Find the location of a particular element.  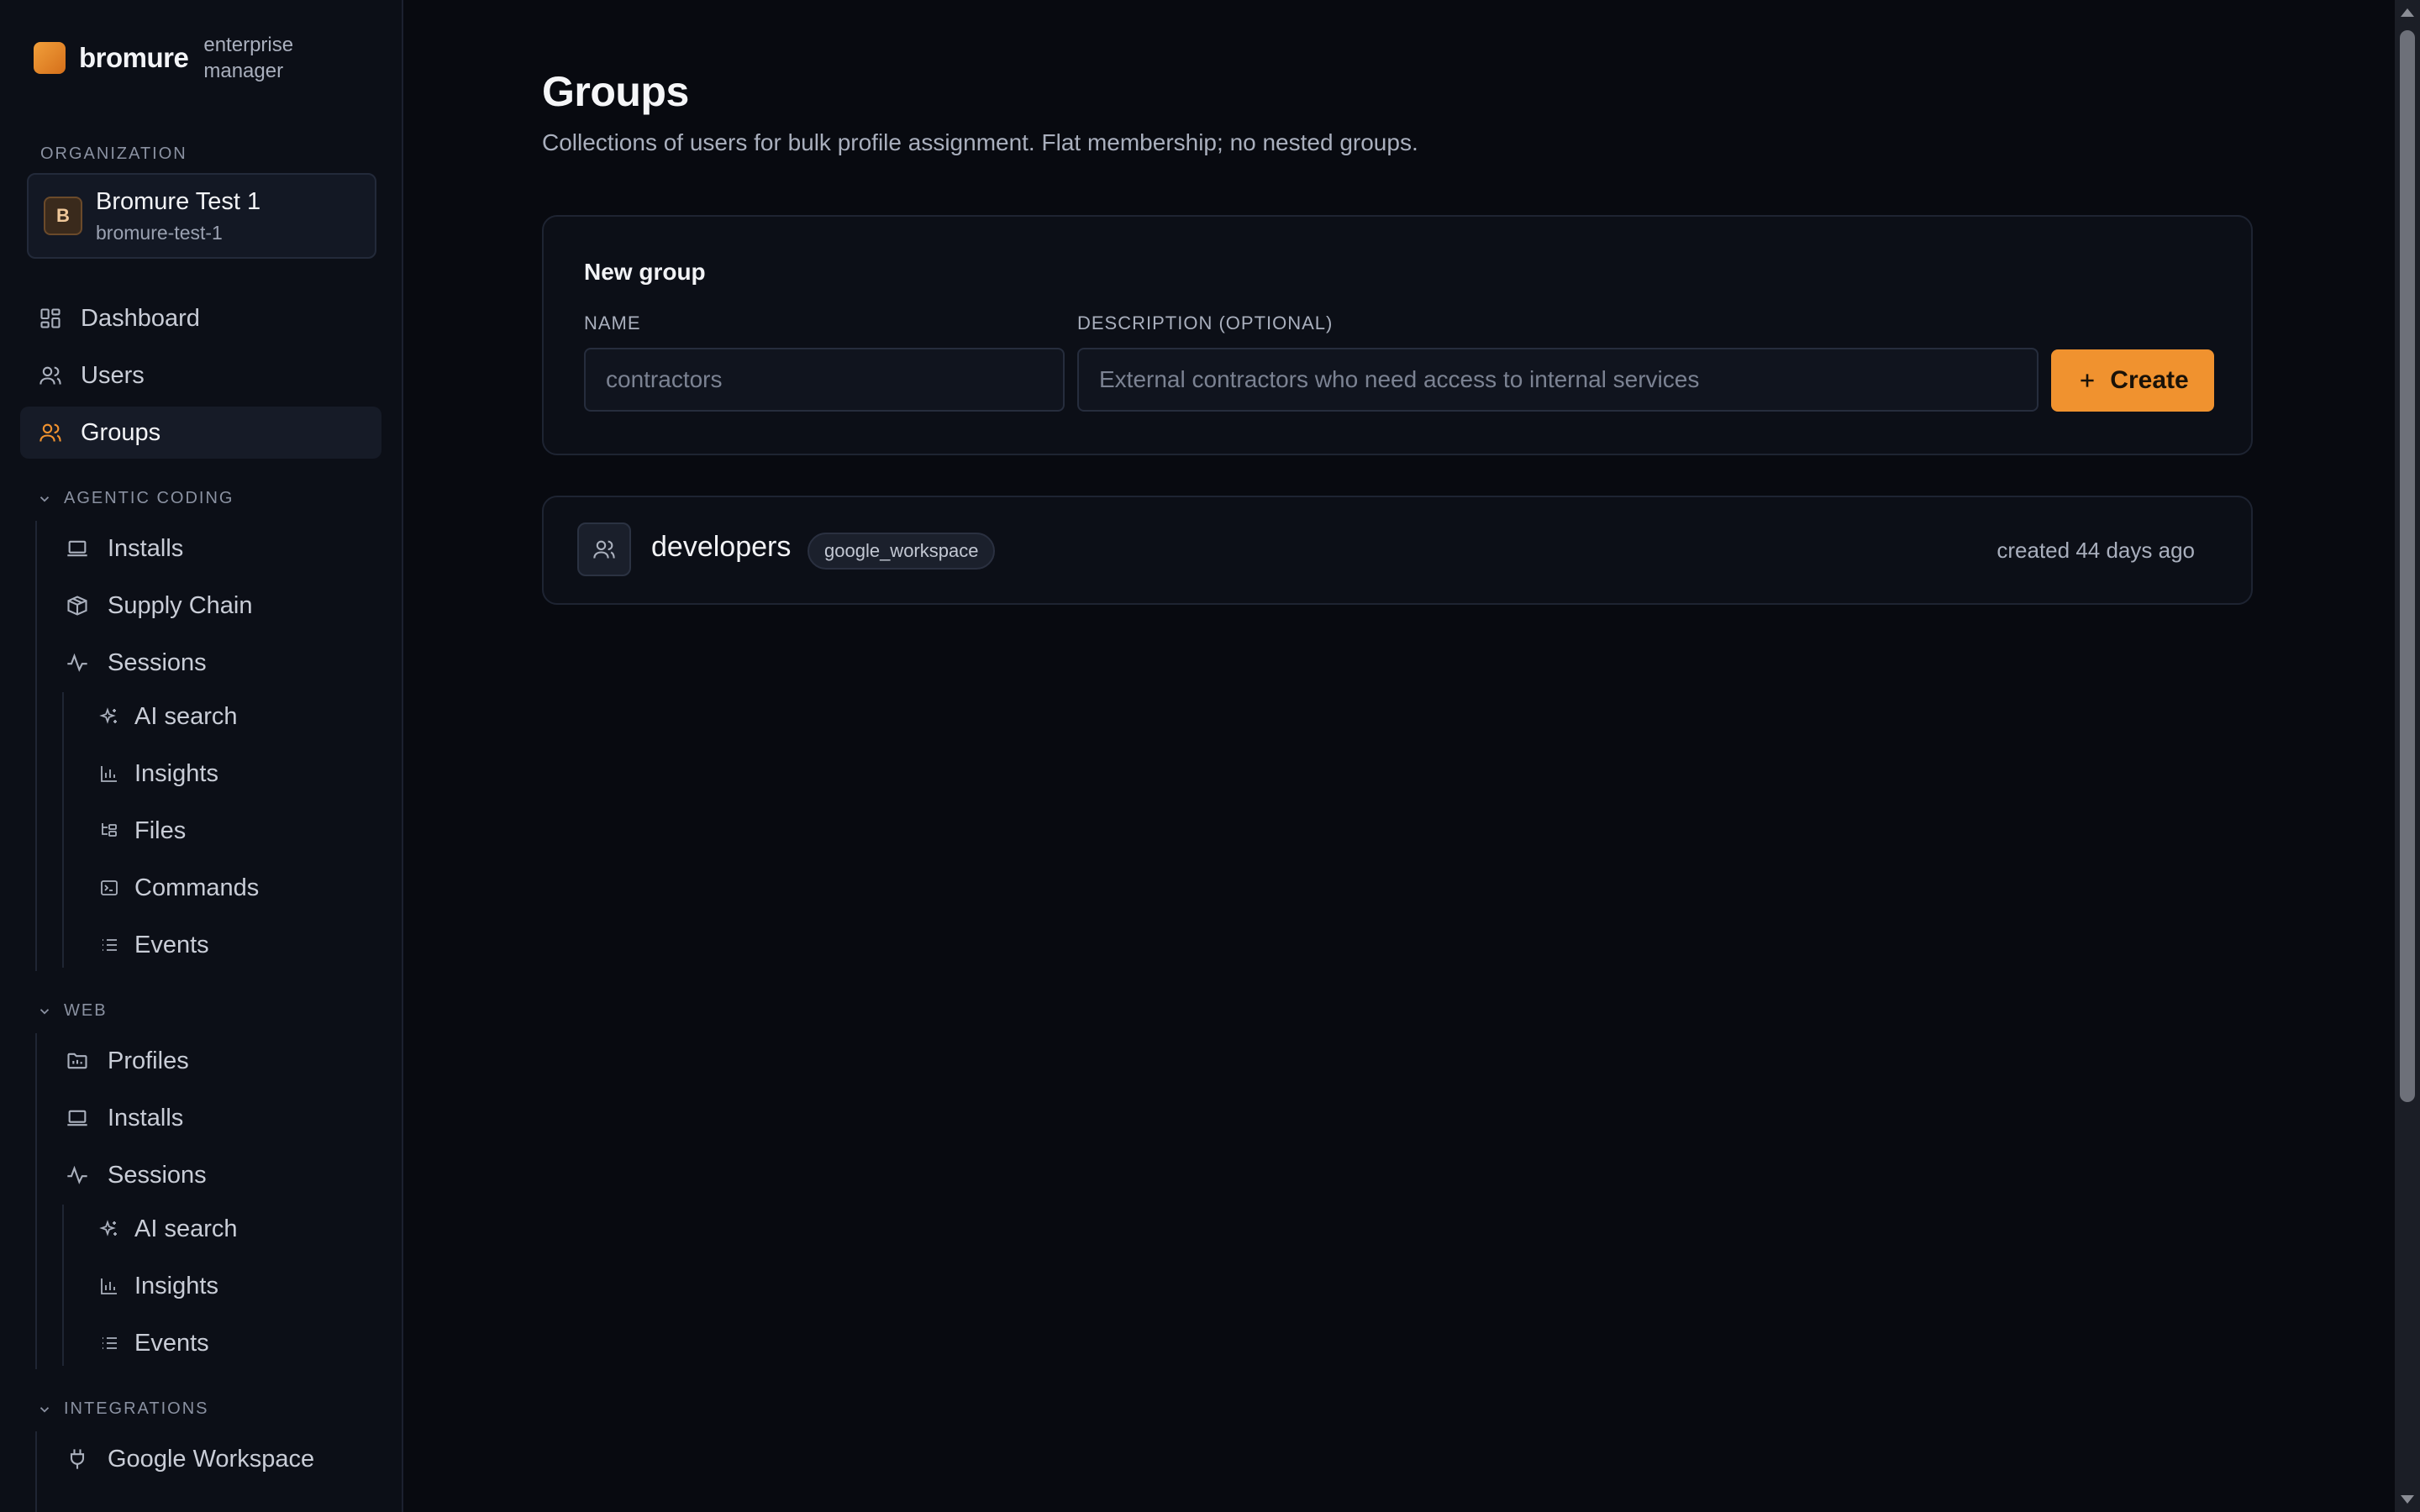

scroll-up-icon is located at coordinates (2407, 12).